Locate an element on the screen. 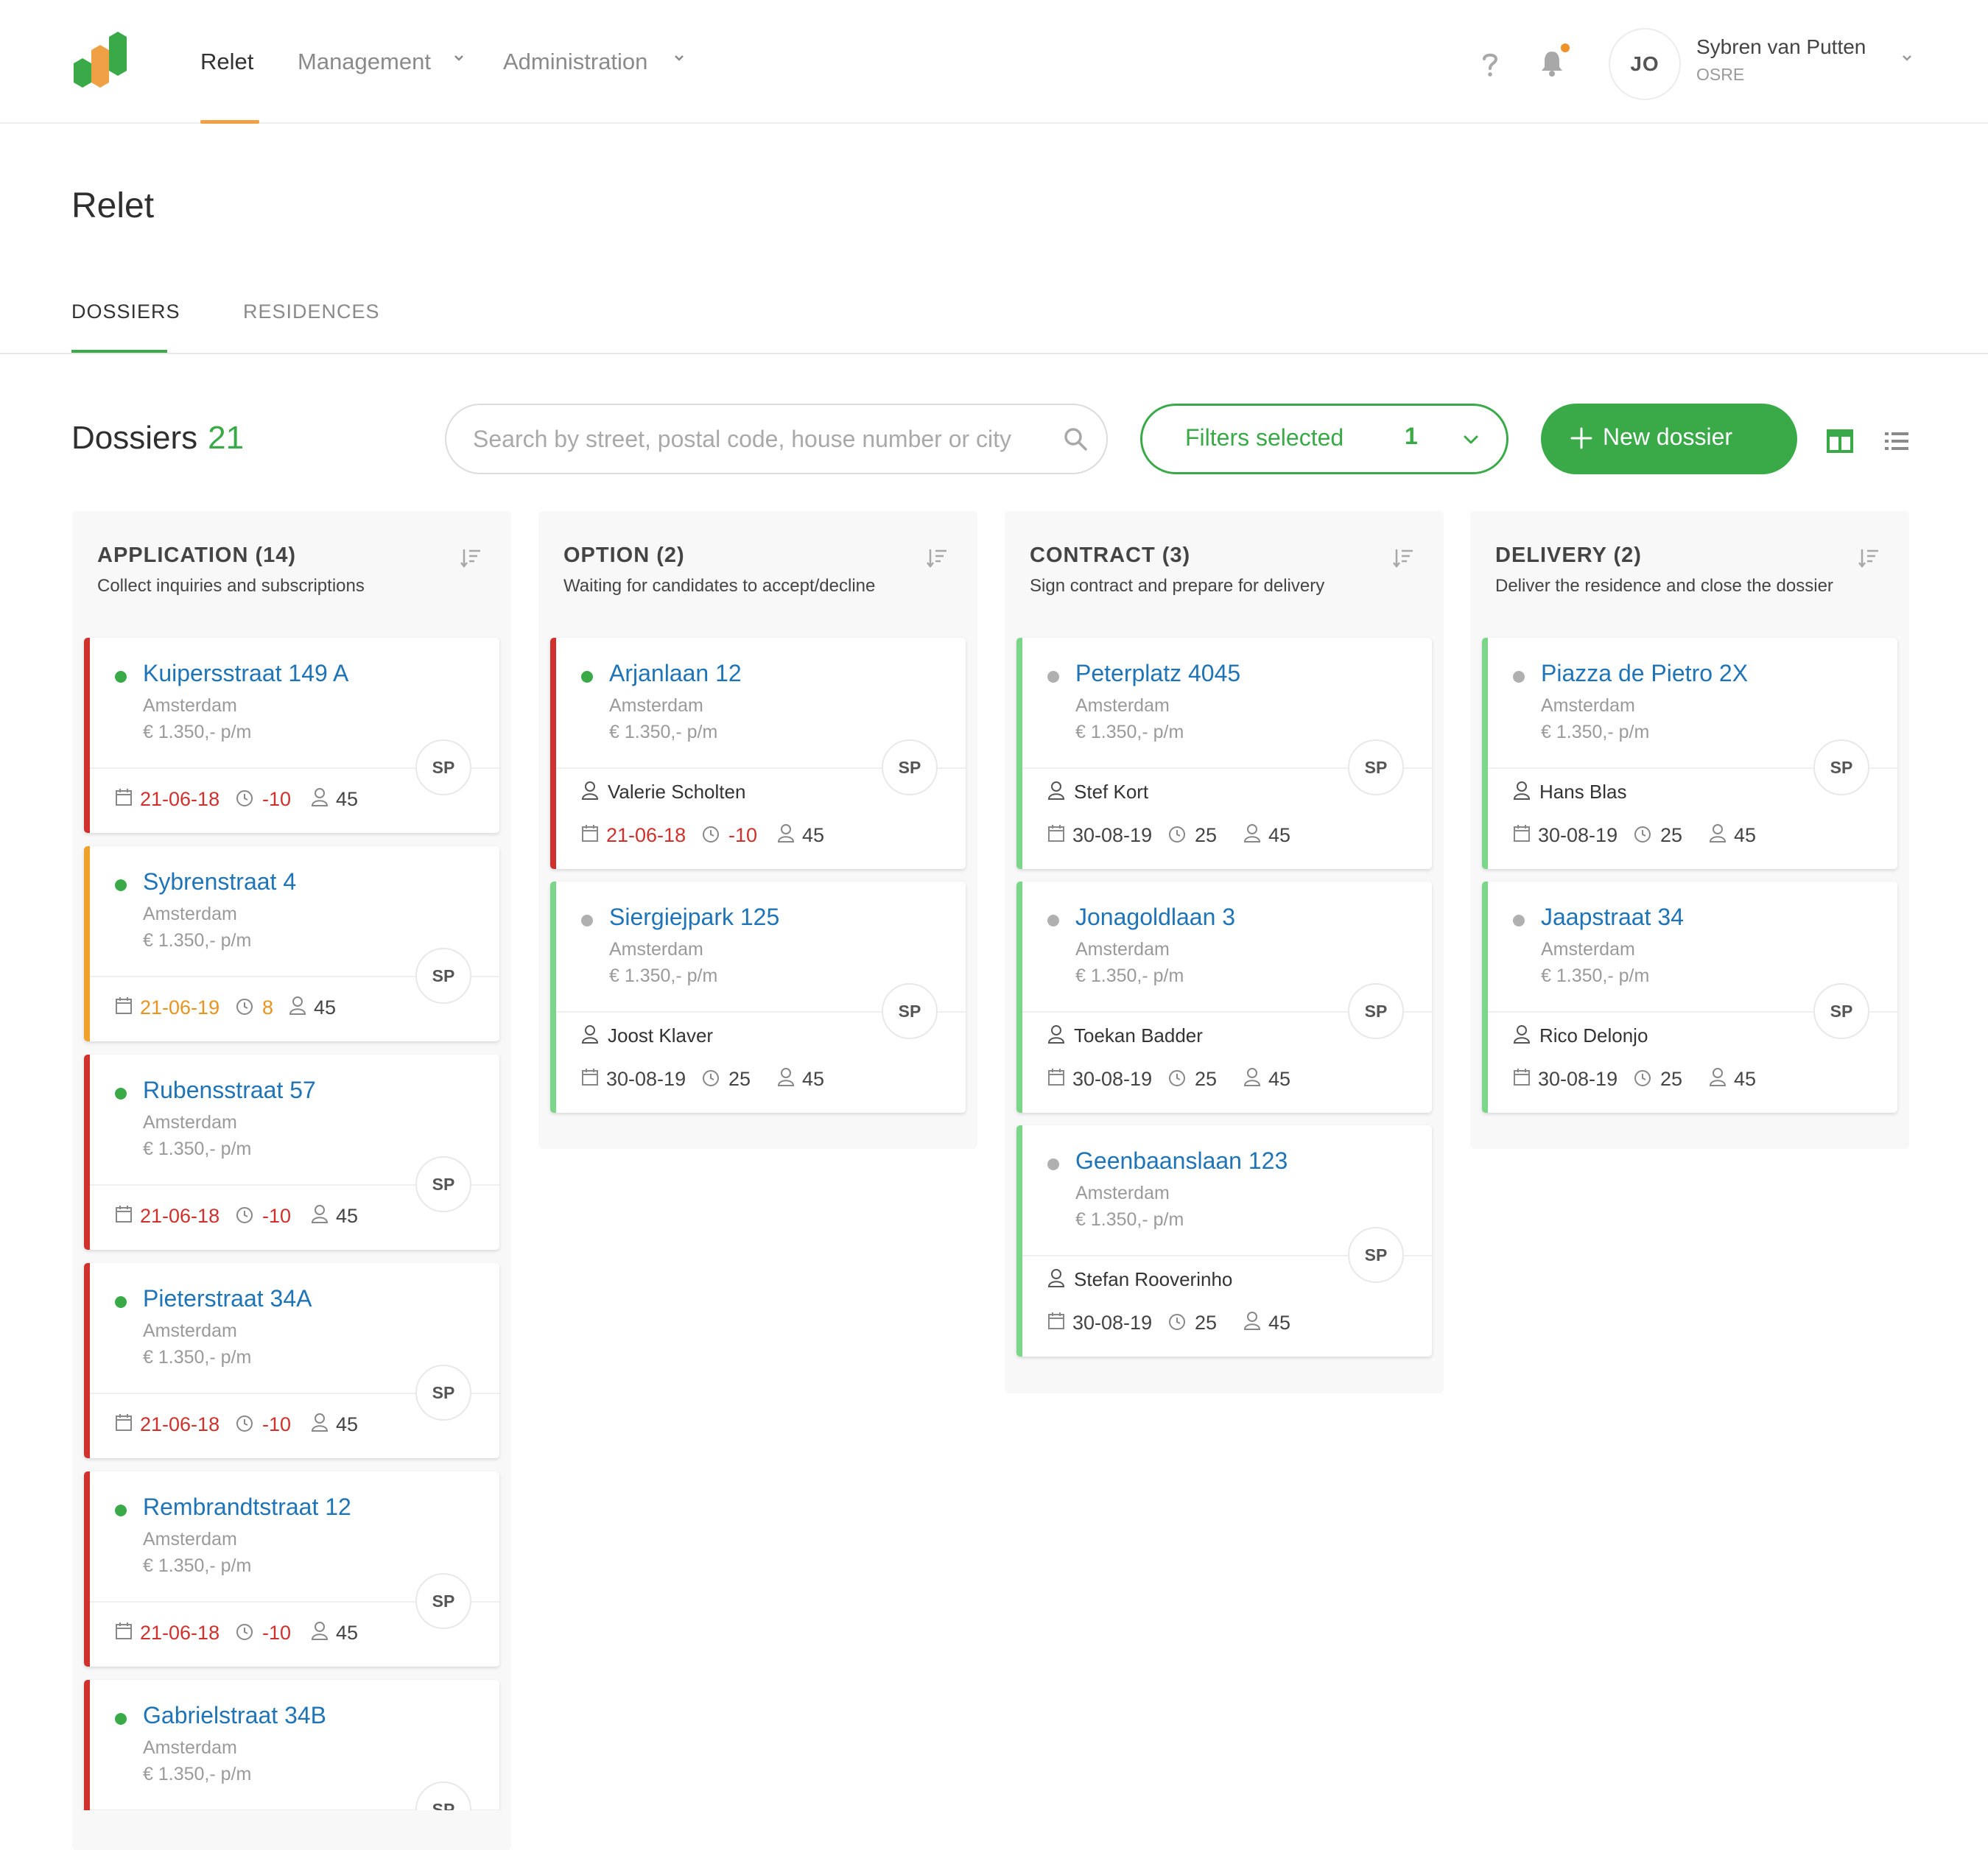 The image size is (1988, 1850). candidate-name: Valerie Scholten is located at coordinates (676, 792).